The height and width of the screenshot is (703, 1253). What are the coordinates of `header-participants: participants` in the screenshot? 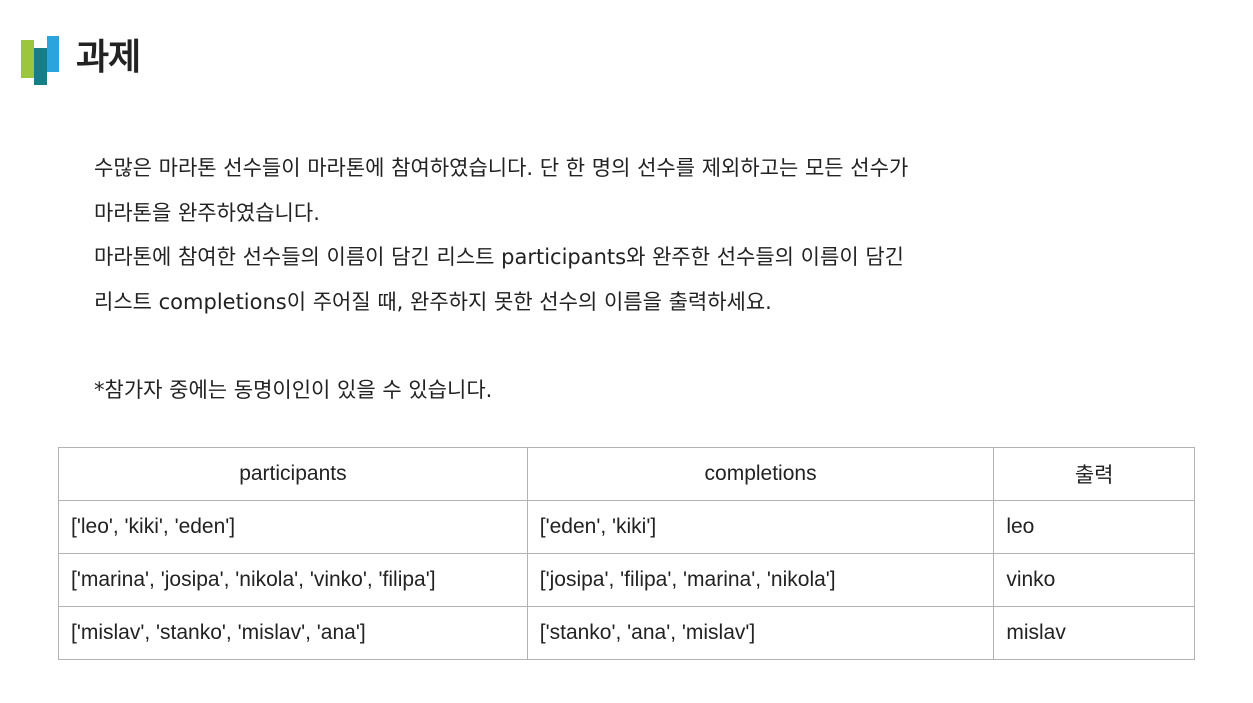 It's located at (293, 474).